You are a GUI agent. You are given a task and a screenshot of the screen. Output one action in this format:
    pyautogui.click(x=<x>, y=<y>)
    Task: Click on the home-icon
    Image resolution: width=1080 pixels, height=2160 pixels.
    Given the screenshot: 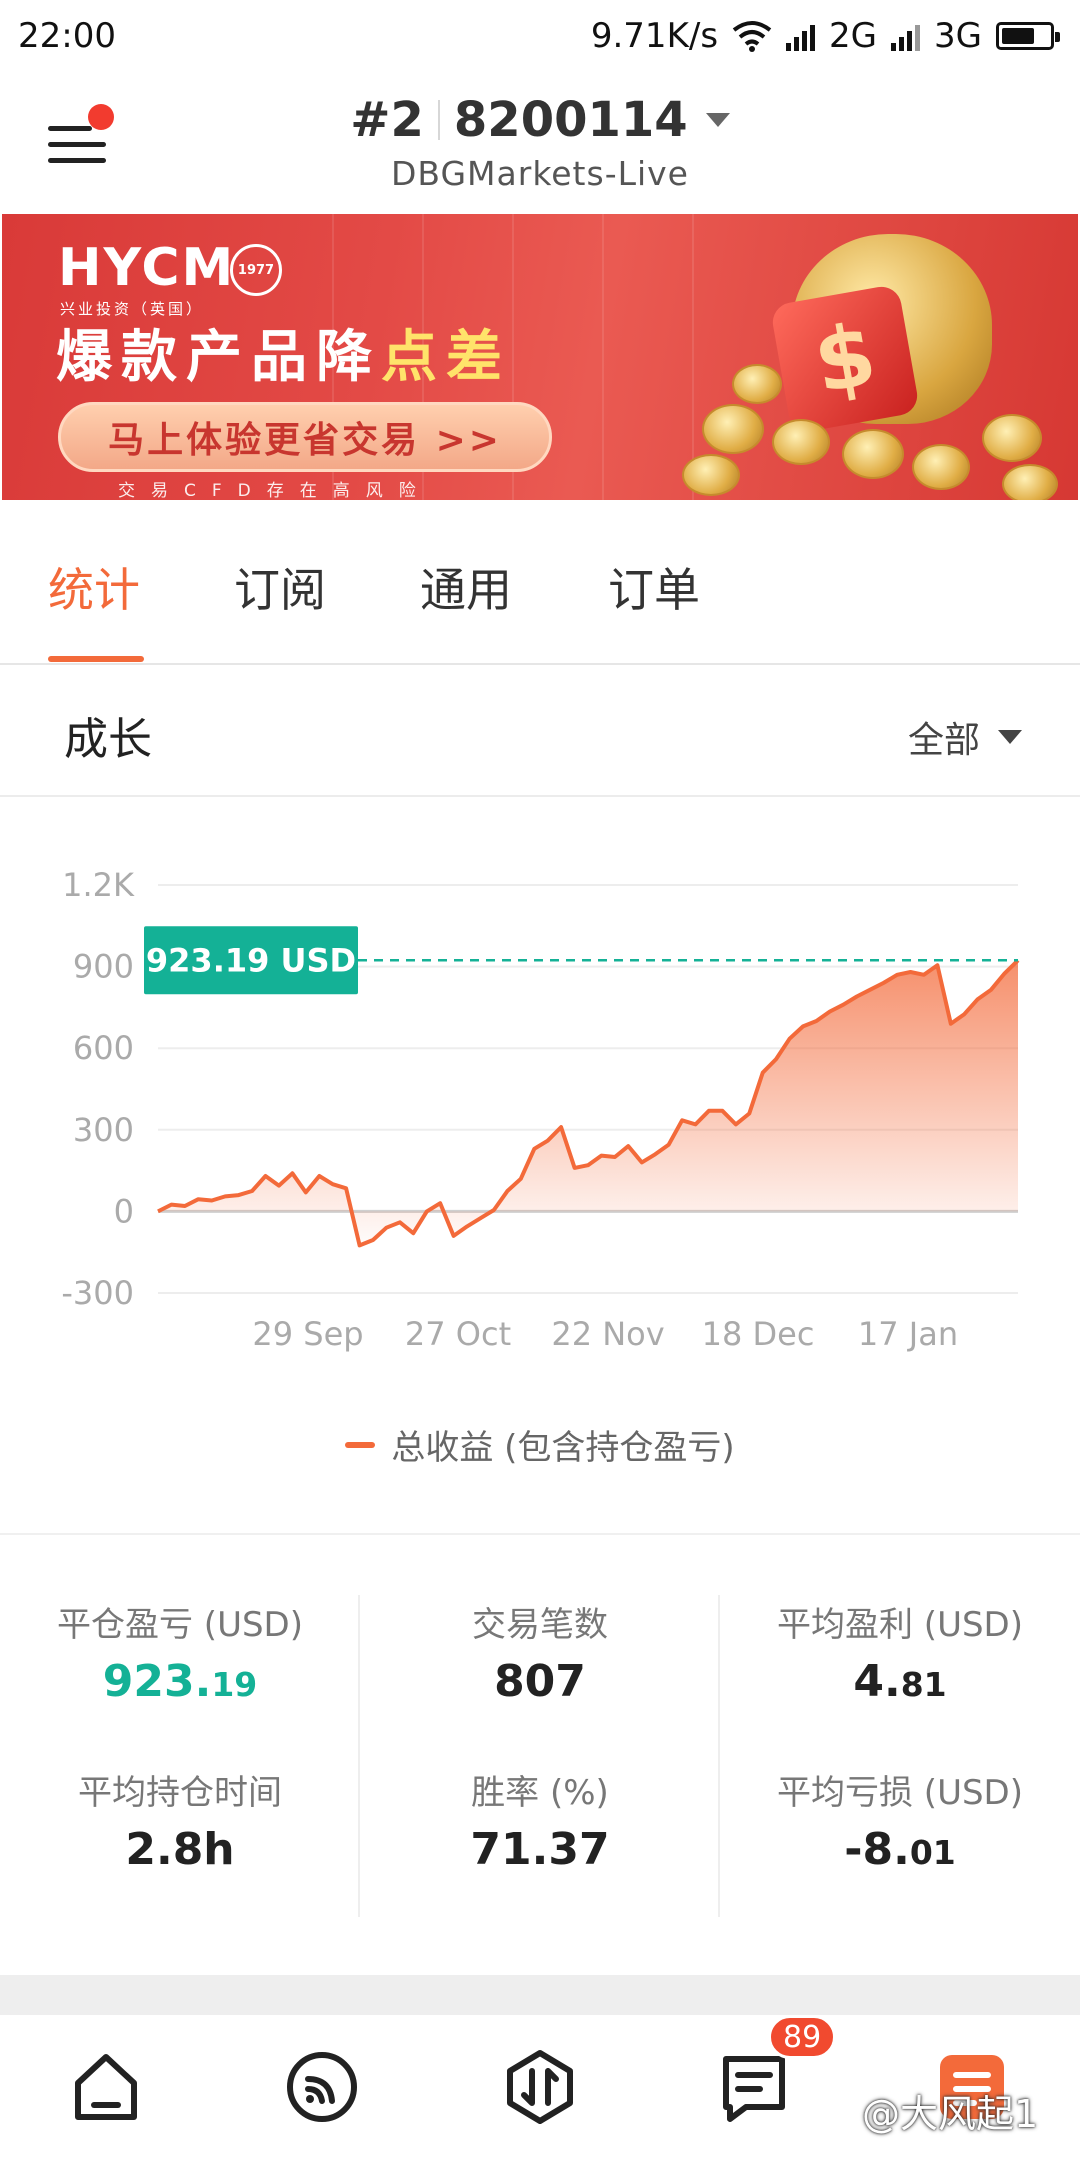 What is the action you would take?
    pyautogui.click(x=106, y=2087)
    